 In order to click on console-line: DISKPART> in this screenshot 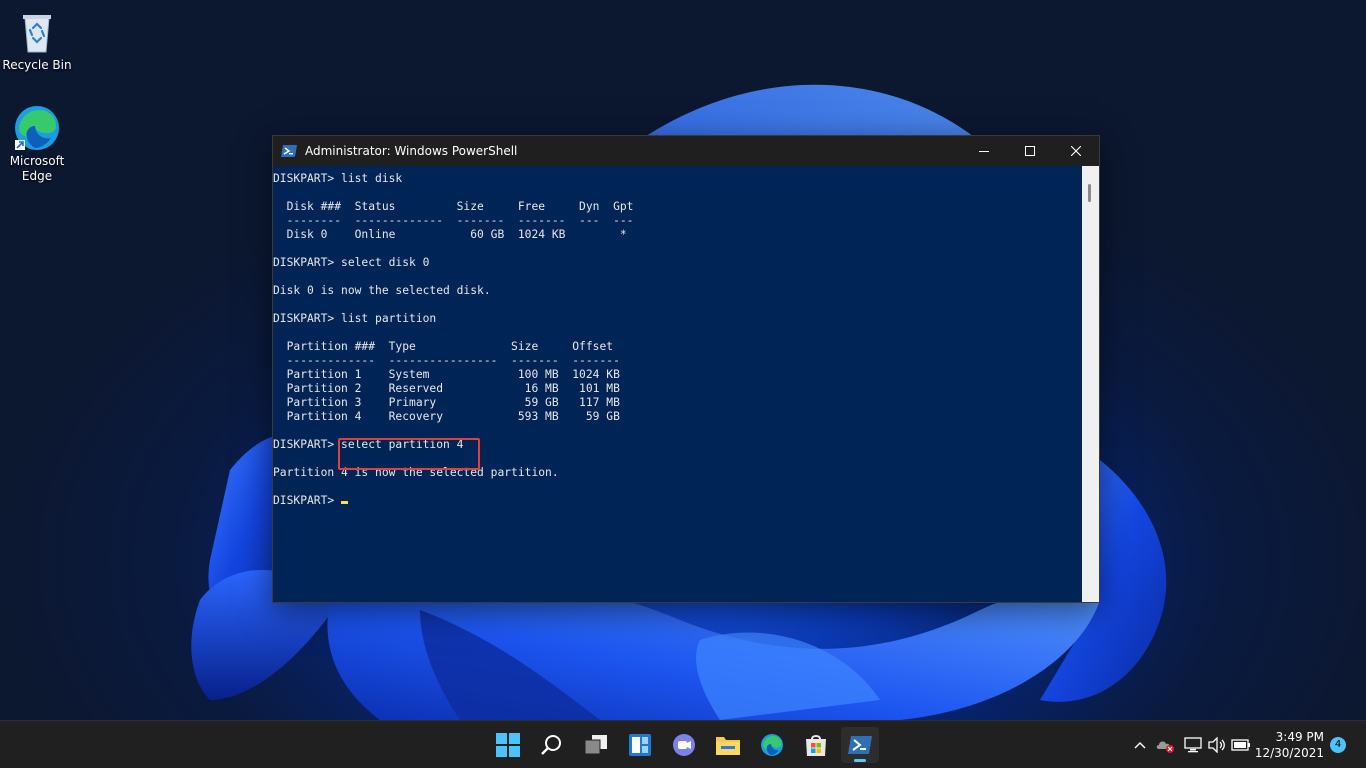, I will do `click(678, 501)`.